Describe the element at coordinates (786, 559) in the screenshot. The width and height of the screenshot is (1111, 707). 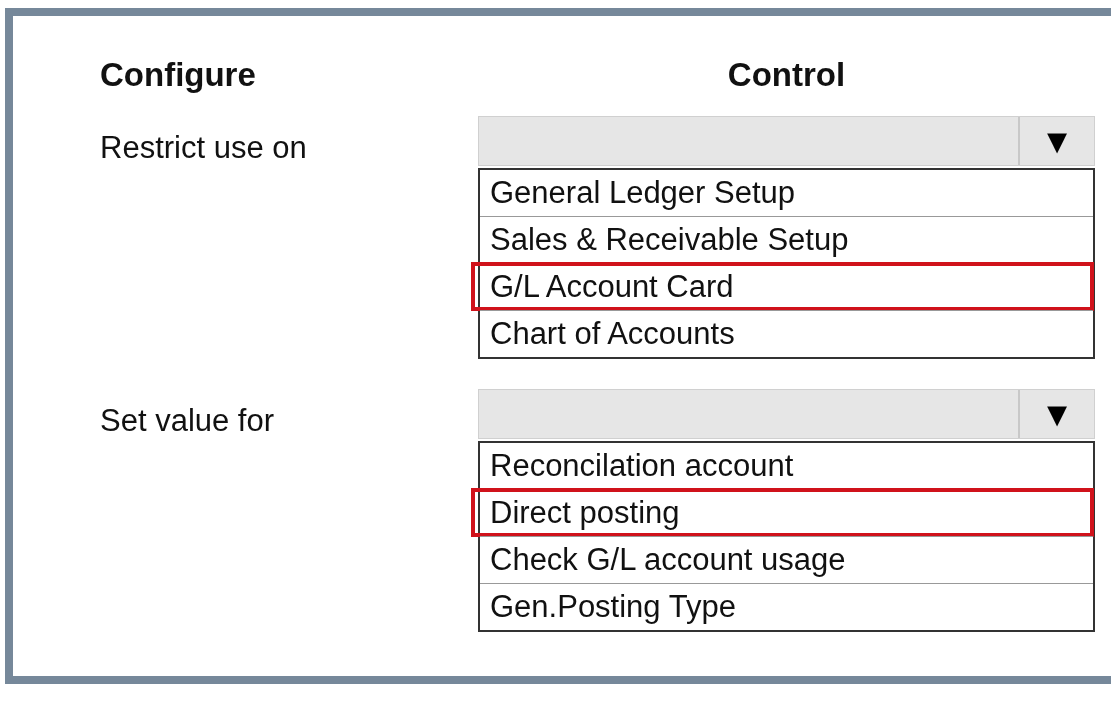
I see `dropdown-option: Check G/L account usage` at that location.